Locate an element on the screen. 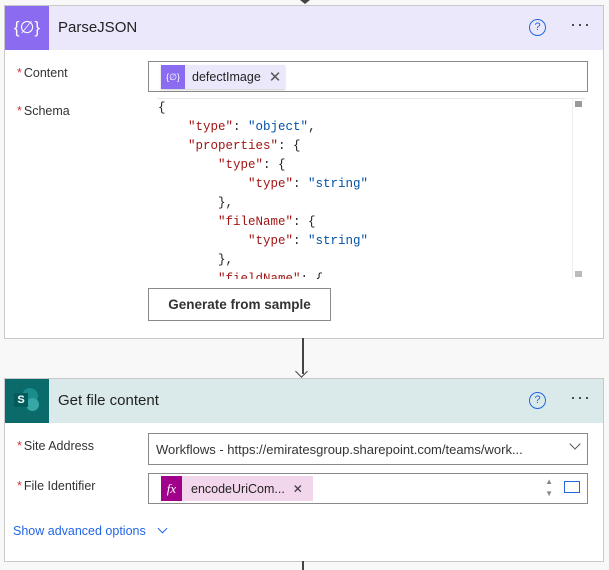 This screenshot has width=609, height=570. content-input: {∅} defectImage ✕ is located at coordinates (368, 76).